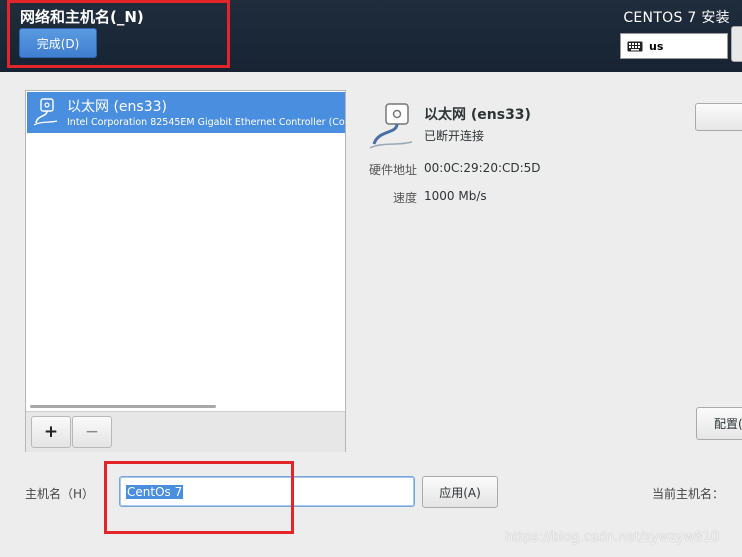 This screenshot has height=557, width=742. Describe the element at coordinates (482, 168) in the screenshot. I see `hardware-address-value: 00:0C:29:20:CD:5D` at that location.